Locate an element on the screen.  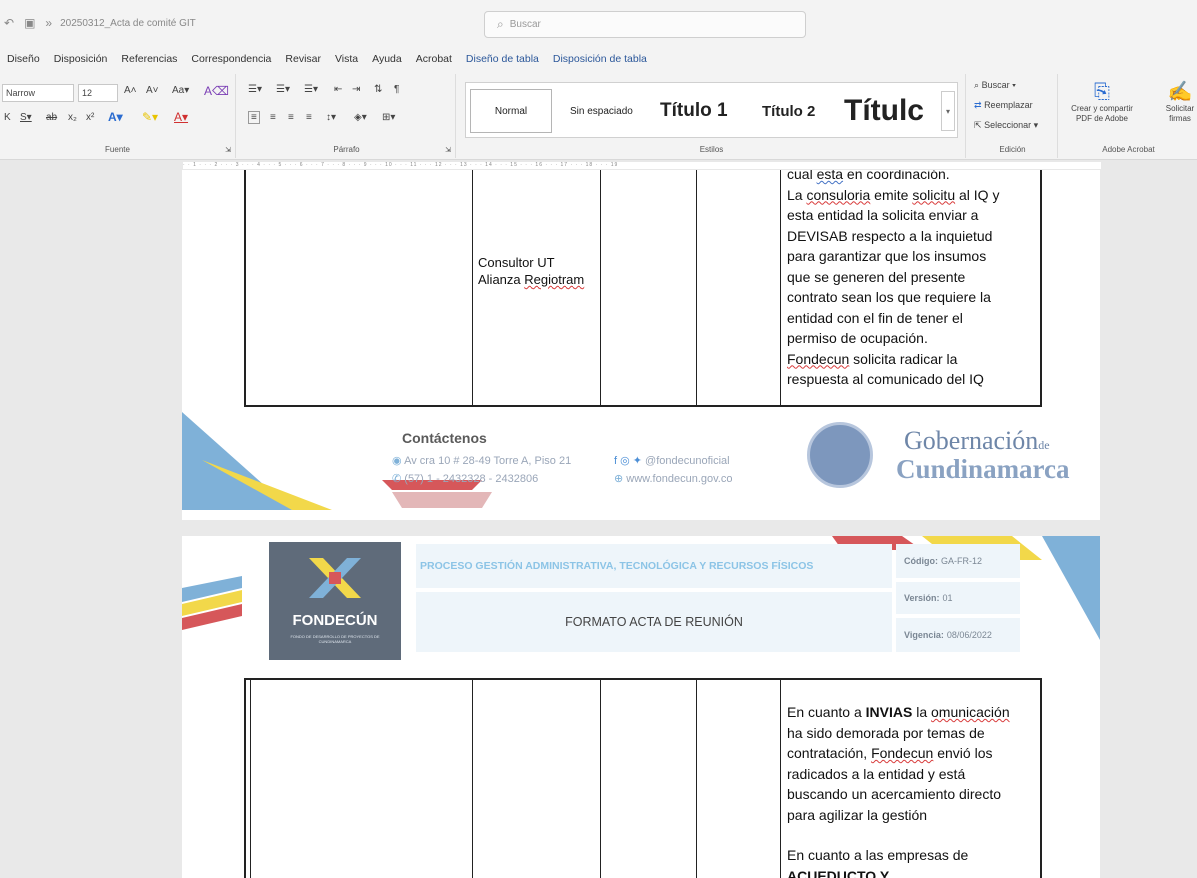
font-size-box: 12 is located at coordinates (98, 93).